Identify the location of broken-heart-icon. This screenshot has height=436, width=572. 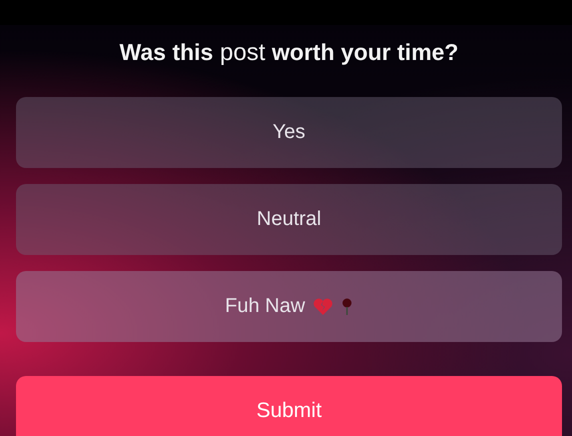
(323, 307).